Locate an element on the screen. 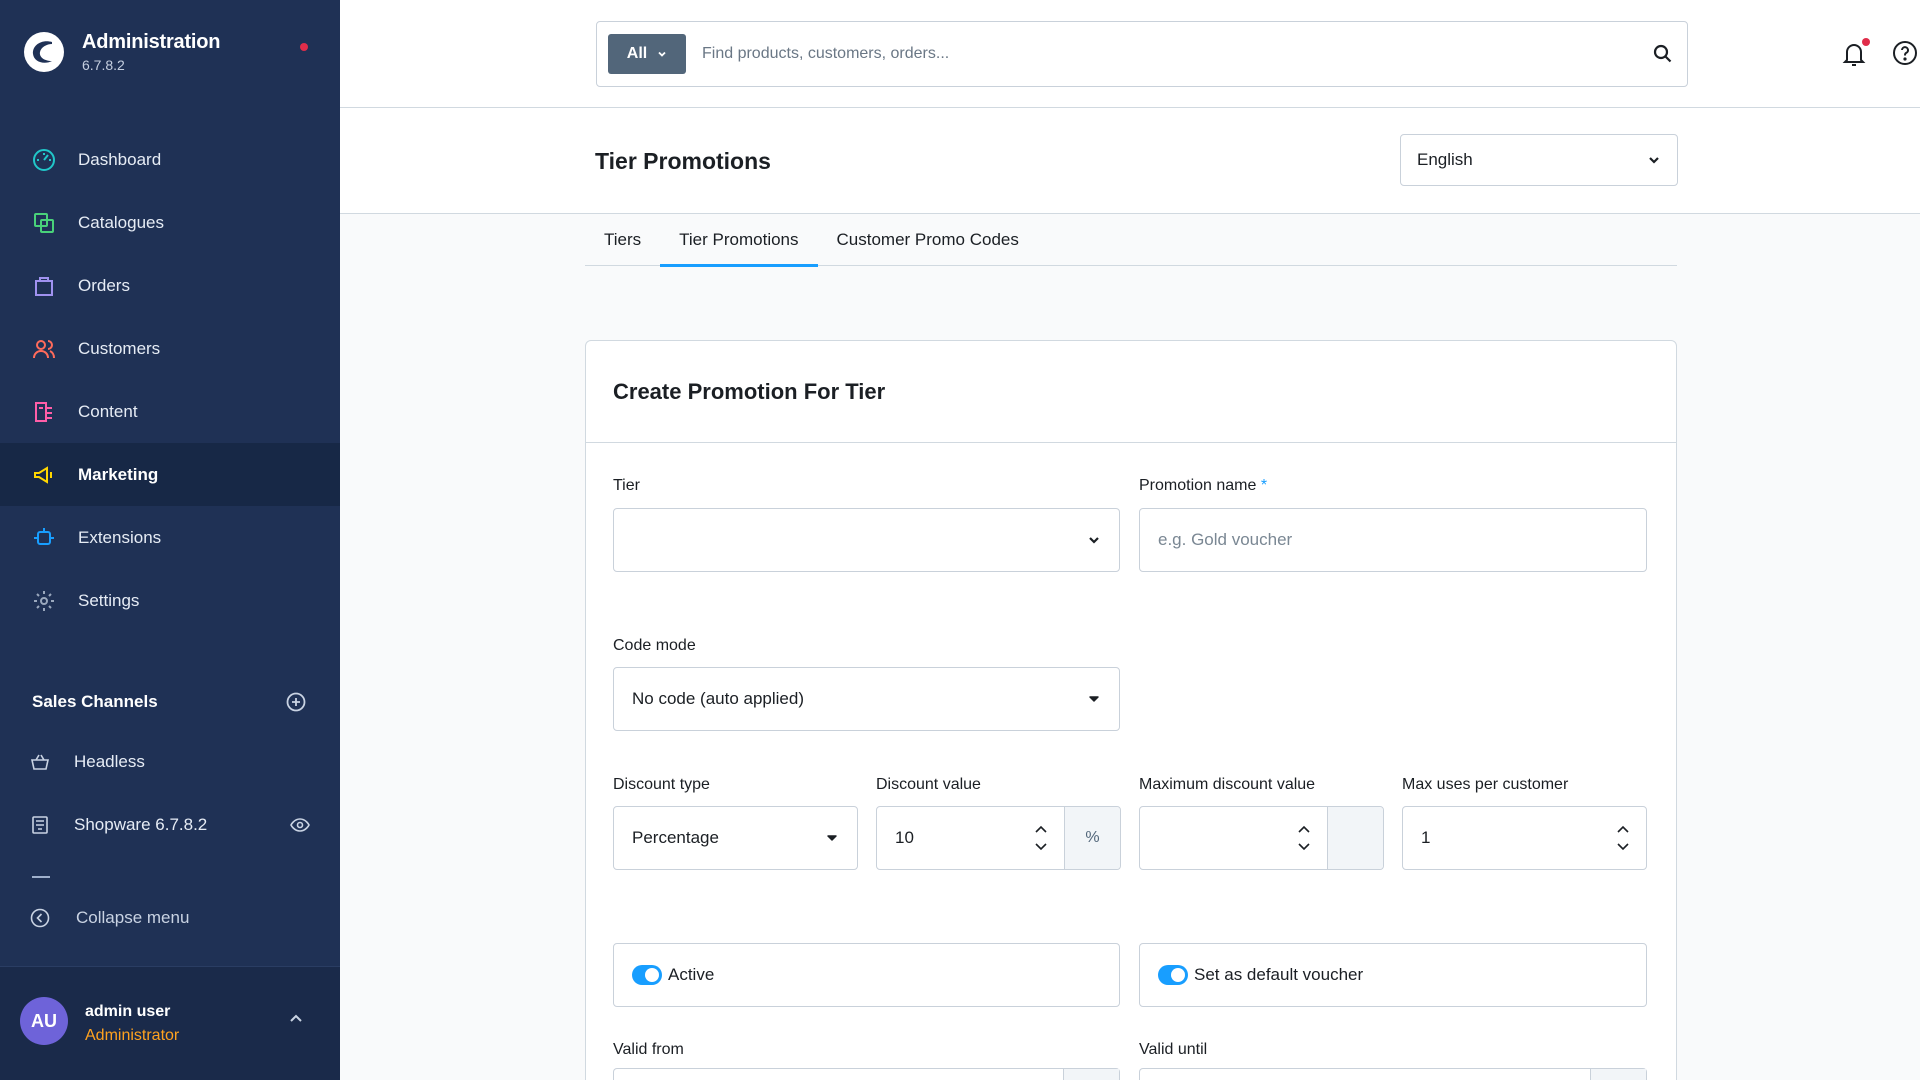 Image resolution: width=1920 pixels, height=1080 pixels. max-uses-input: 1 is located at coordinates (1501, 838).